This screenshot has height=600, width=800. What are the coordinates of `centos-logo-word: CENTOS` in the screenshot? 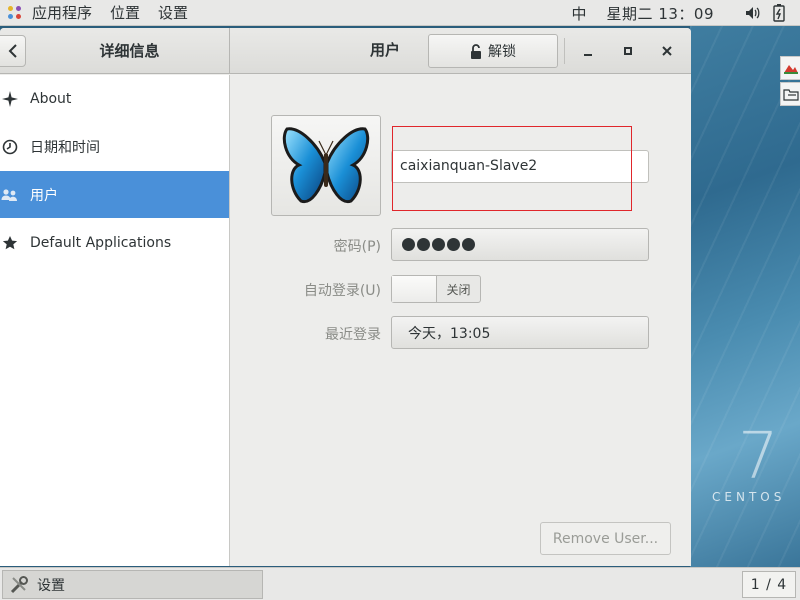 It's located at (749, 497).